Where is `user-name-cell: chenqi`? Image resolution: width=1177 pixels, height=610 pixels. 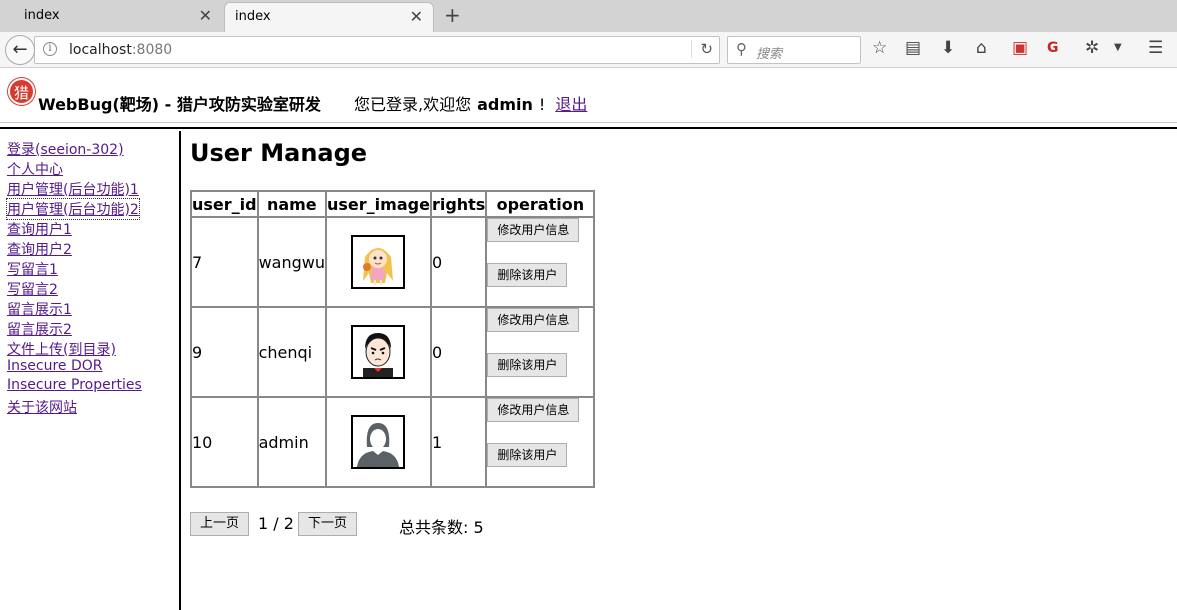
user-name-cell: chenqi is located at coordinates (292, 352).